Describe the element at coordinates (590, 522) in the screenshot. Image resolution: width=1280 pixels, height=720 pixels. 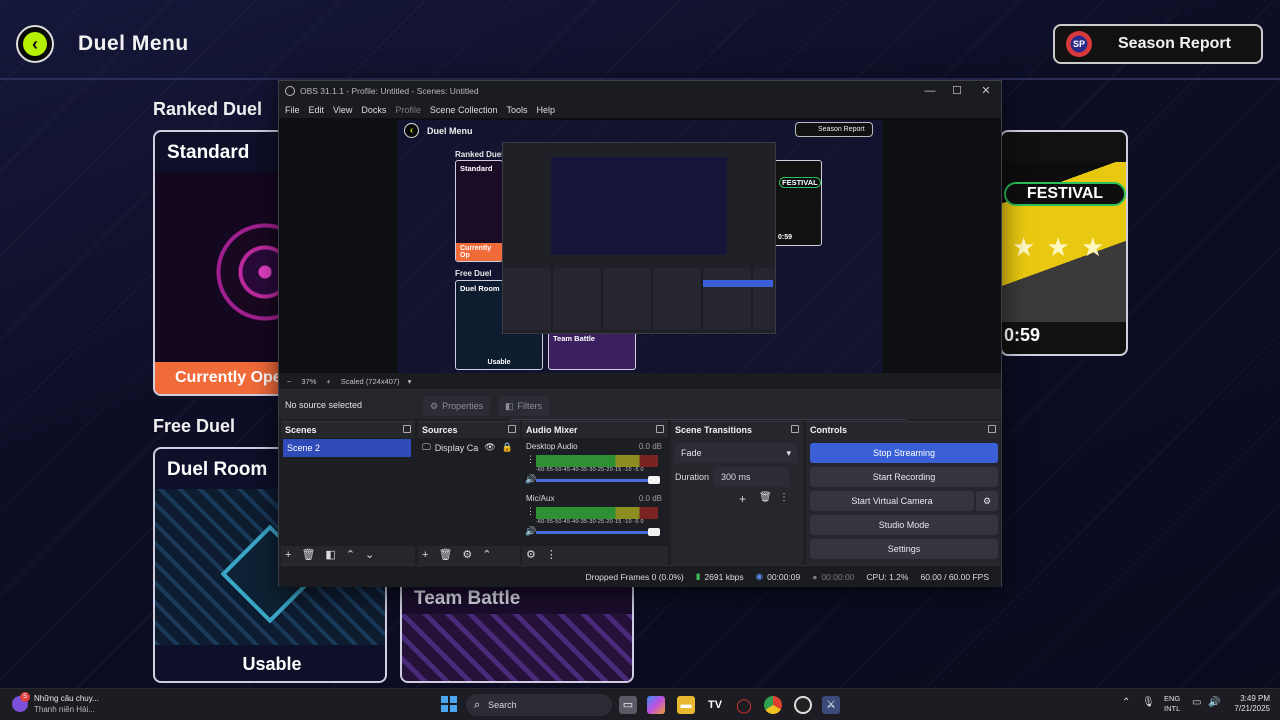
I see `meter-scale: -60-55-50-45-40-35-30-25-20-15 -10 -5 0` at that location.